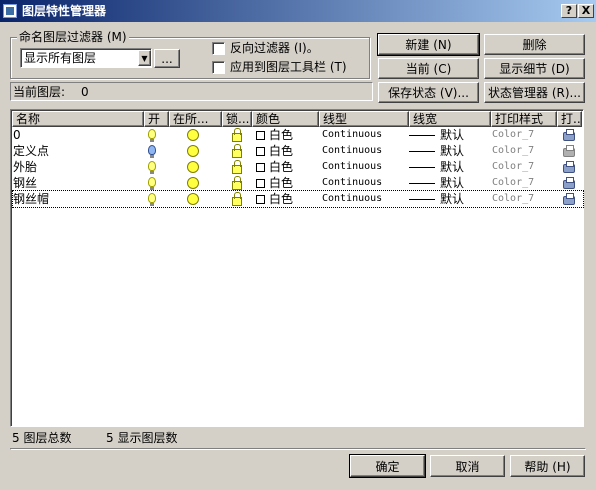 The image size is (596, 490). I want to click on table-row: 0 白色 Continuous 默认 Color_7, so click(298, 135).